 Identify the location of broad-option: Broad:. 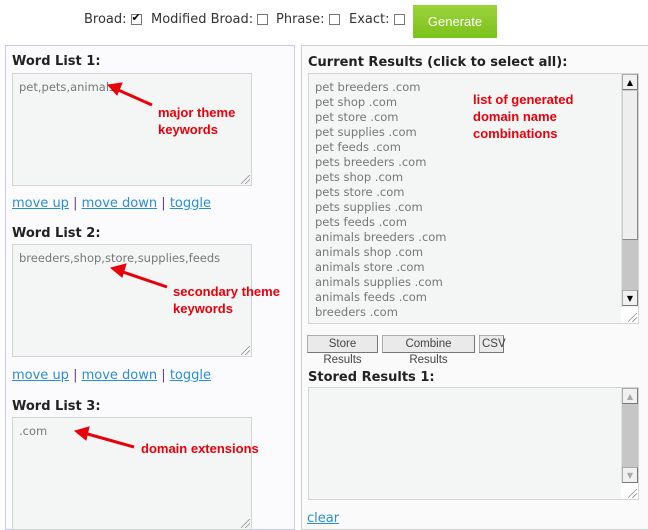
(113, 19).